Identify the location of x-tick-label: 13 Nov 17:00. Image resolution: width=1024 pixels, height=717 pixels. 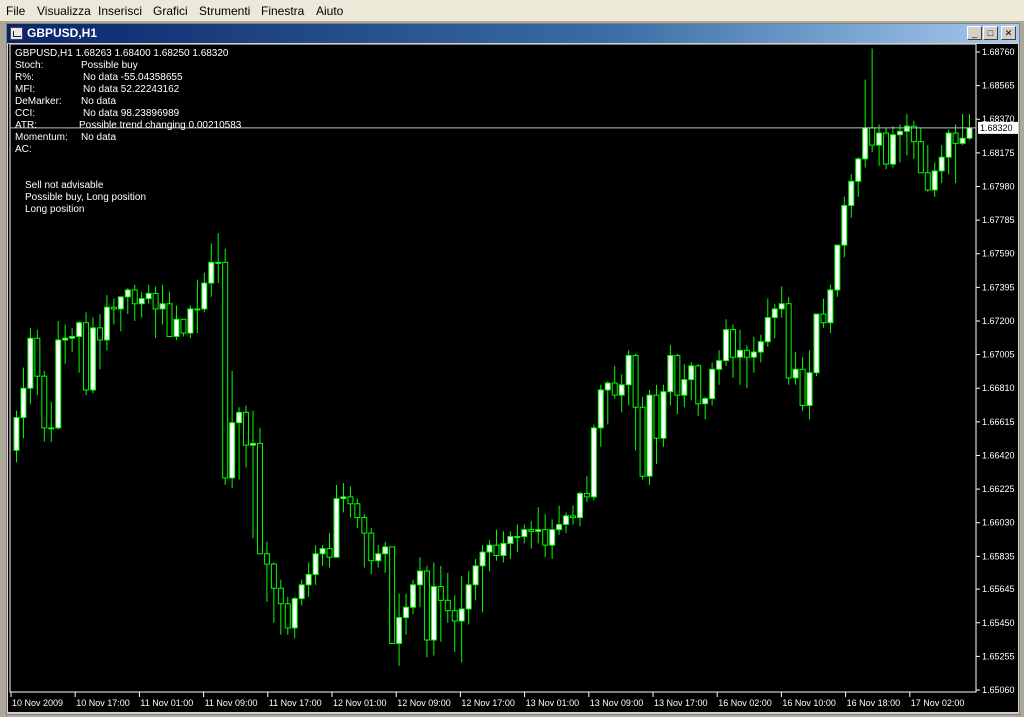
(681, 703).